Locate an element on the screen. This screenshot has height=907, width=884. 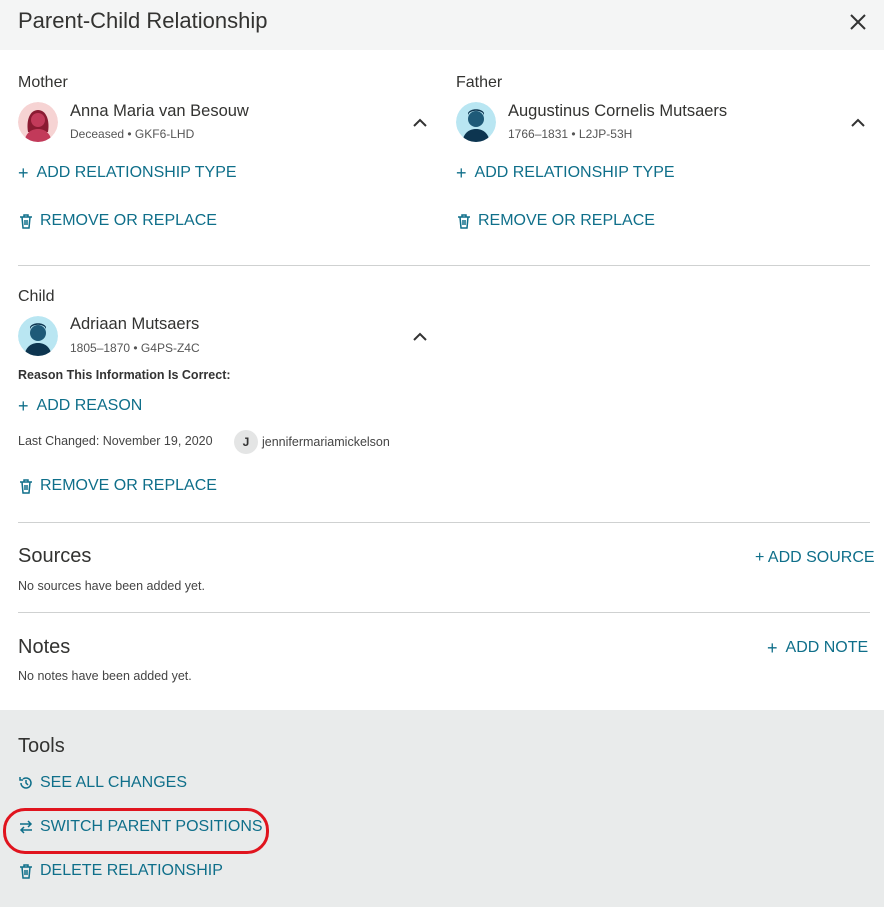
child-remove-or-replace-button: REMOVE OR REPLACE is located at coordinates (117, 486).